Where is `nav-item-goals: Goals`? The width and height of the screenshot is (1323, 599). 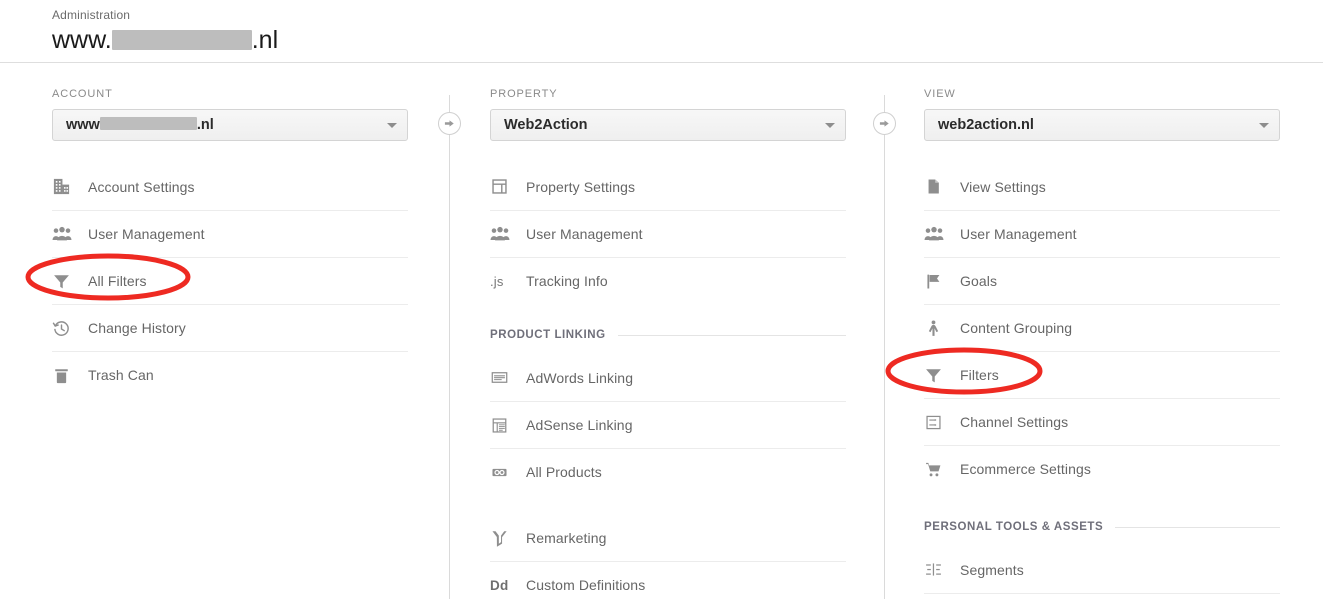
nav-item-goals: Goals is located at coordinates (1102, 280).